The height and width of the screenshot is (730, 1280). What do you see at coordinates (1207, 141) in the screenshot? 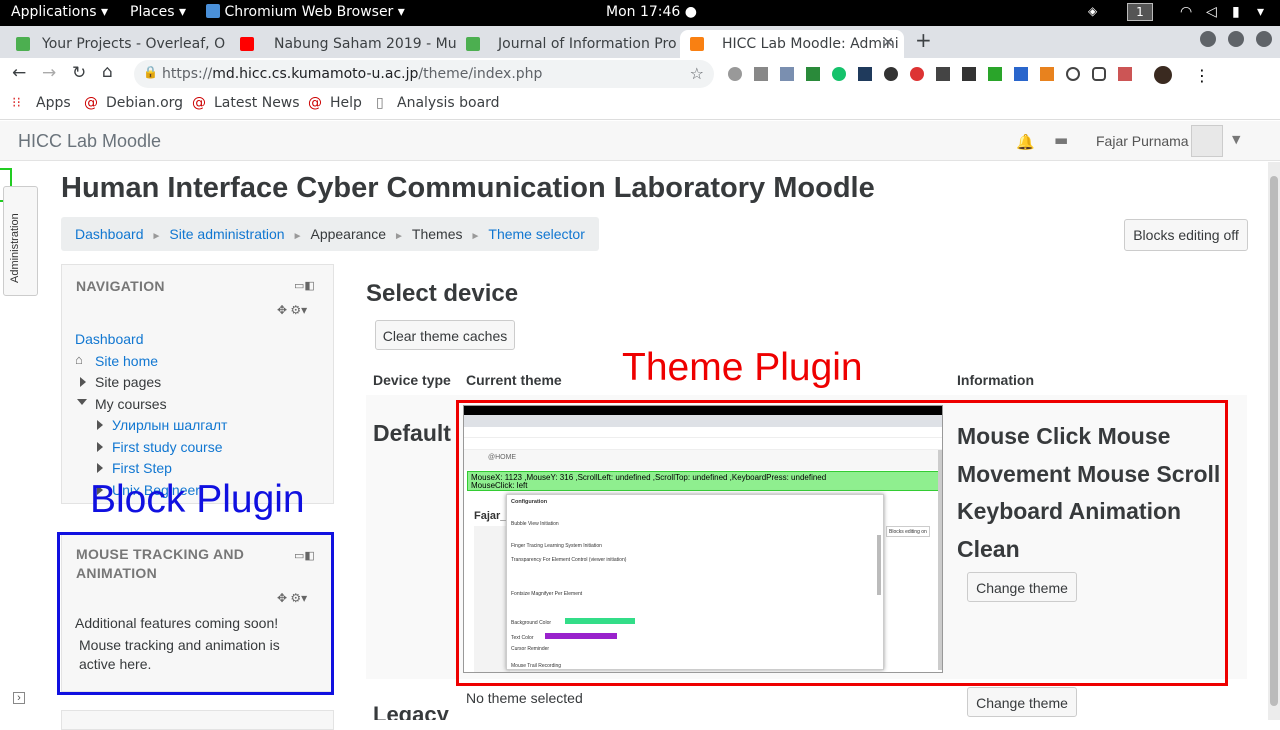
I see `user-avatar` at bounding box center [1207, 141].